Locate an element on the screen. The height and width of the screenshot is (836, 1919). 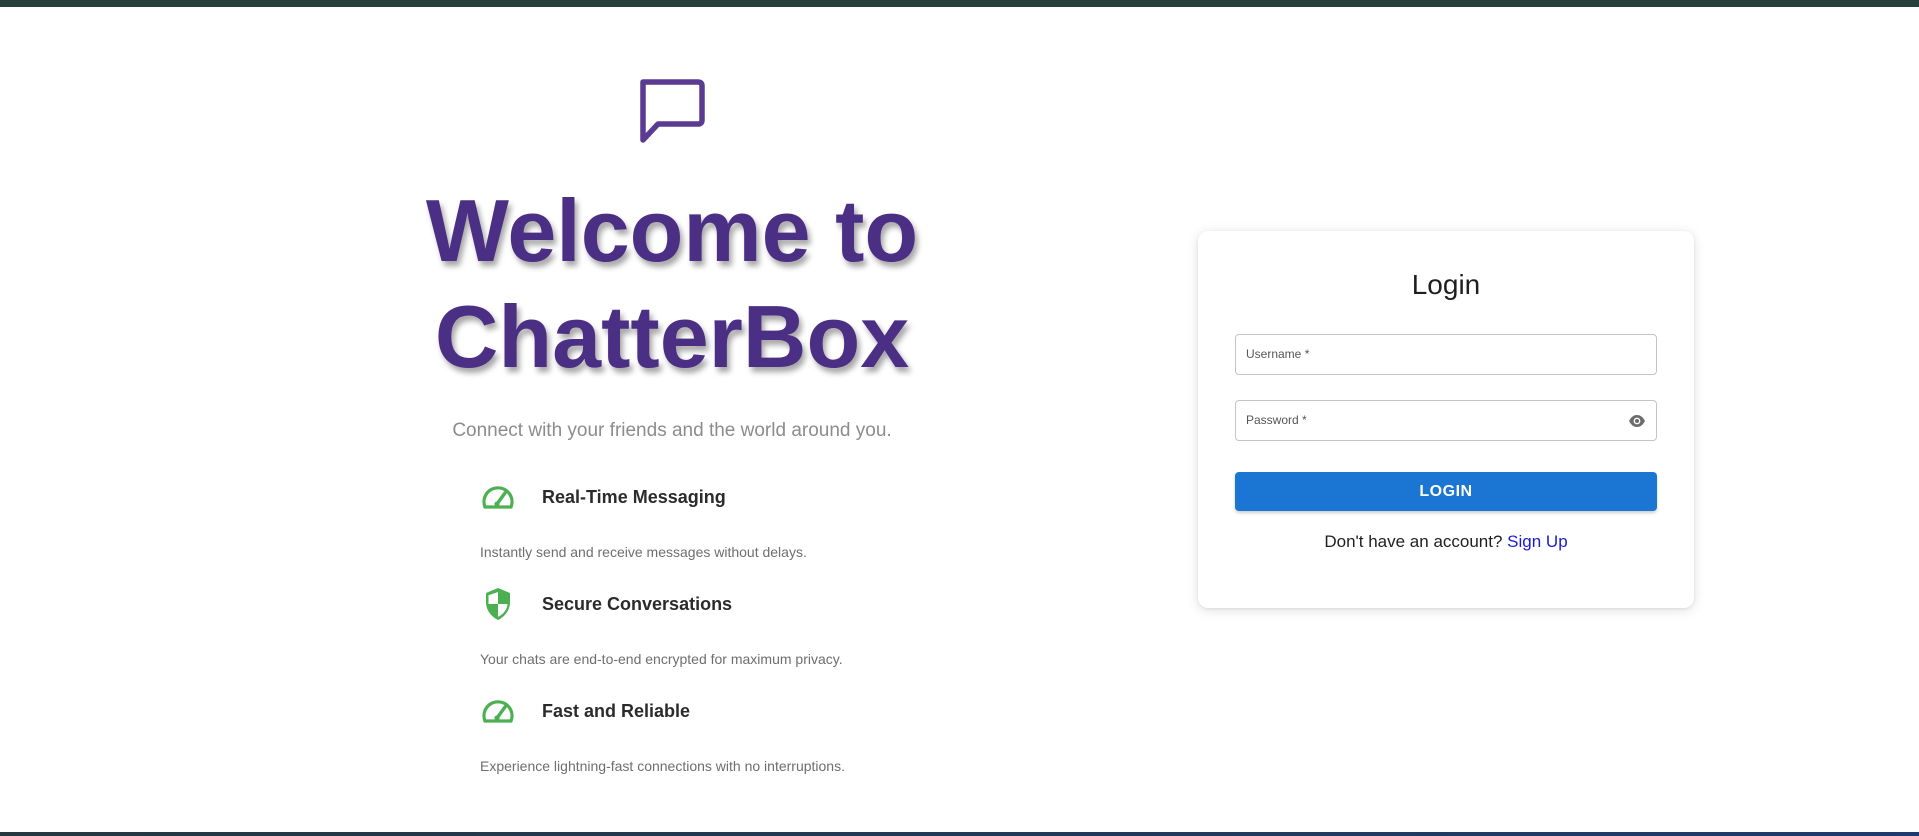
signup-row: Don't have an account? Sign Up is located at coordinates (1446, 542).